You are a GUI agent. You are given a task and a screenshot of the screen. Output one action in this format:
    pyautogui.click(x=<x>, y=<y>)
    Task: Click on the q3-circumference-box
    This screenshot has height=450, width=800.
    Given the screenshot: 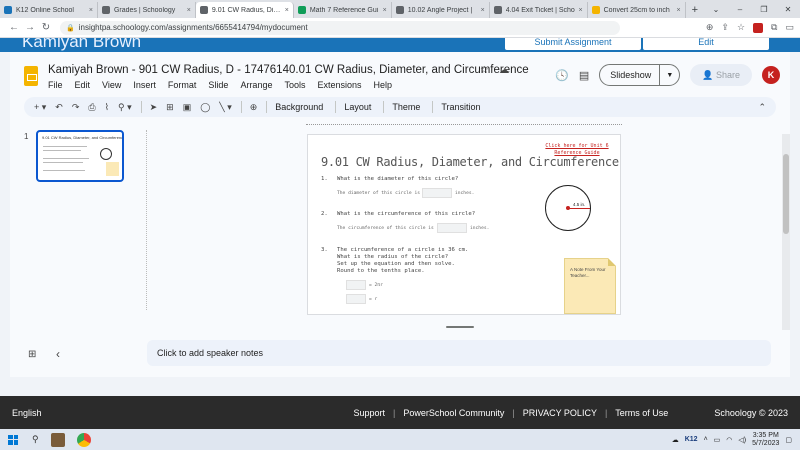 What is the action you would take?
    pyautogui.click(x=356, y=285)
    